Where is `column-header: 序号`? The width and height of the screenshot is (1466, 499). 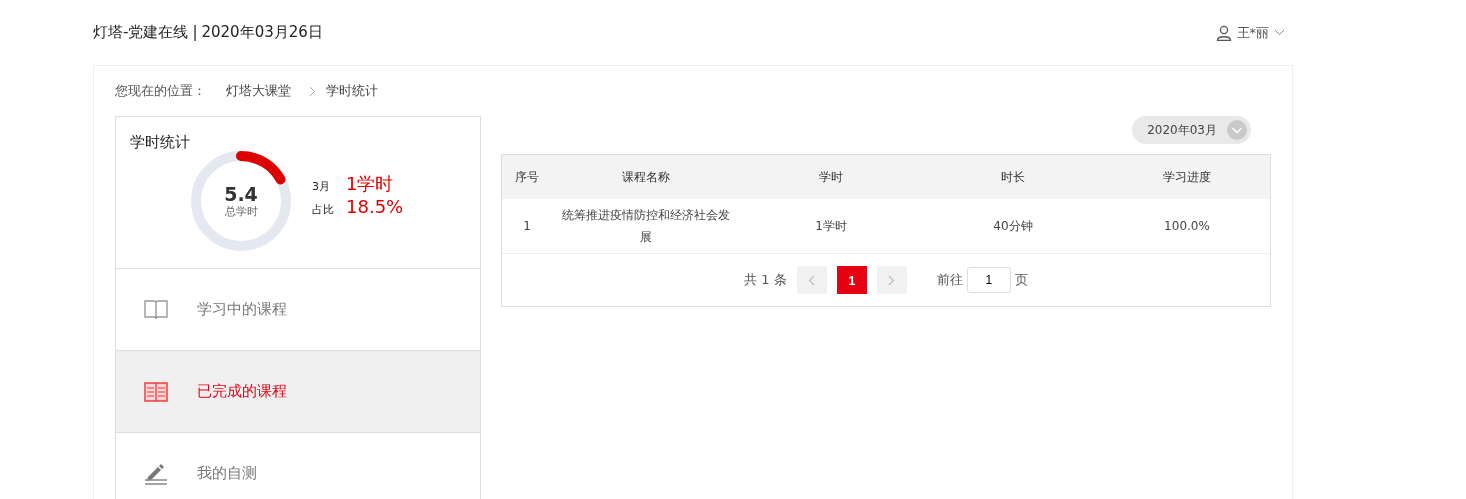 column-header: 序号 is located at coordinates (527, 177).